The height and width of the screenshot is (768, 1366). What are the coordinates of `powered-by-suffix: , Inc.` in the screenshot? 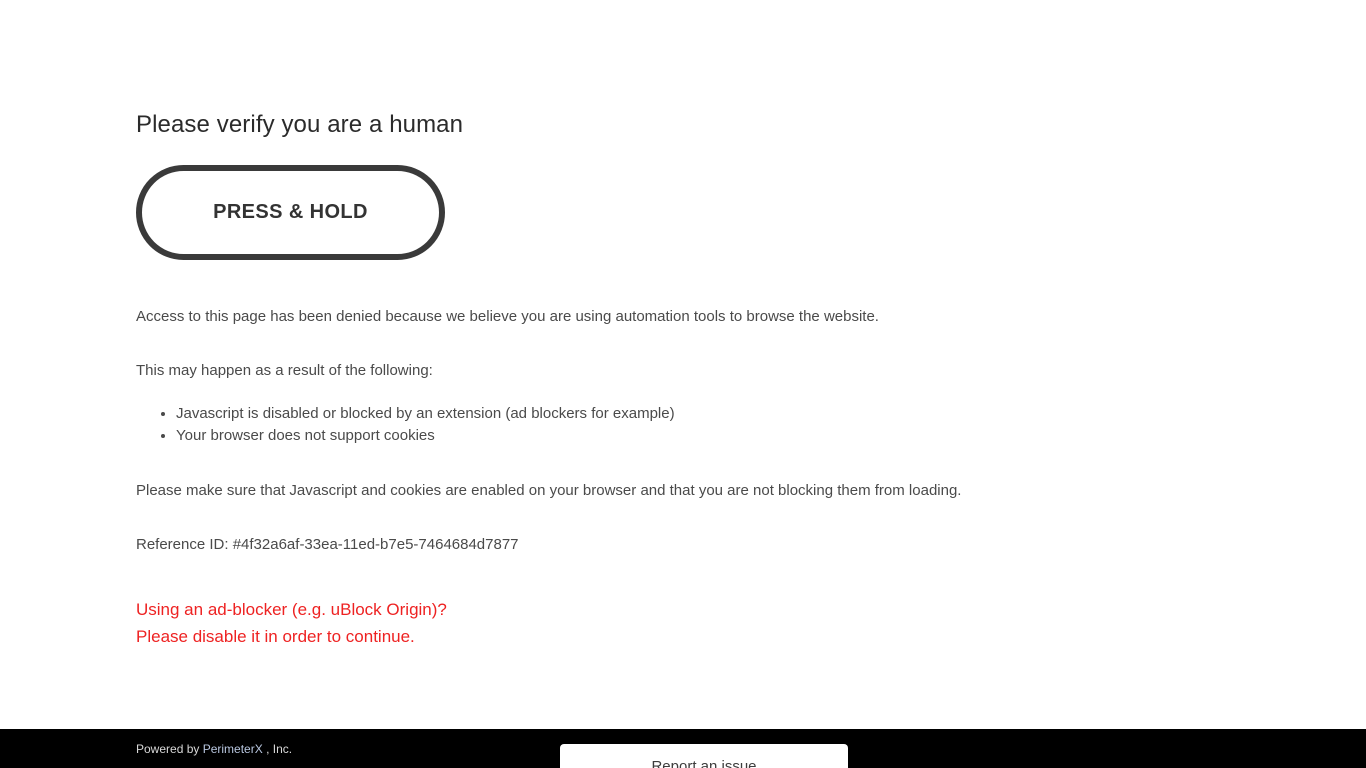 It's located at (277, 749).